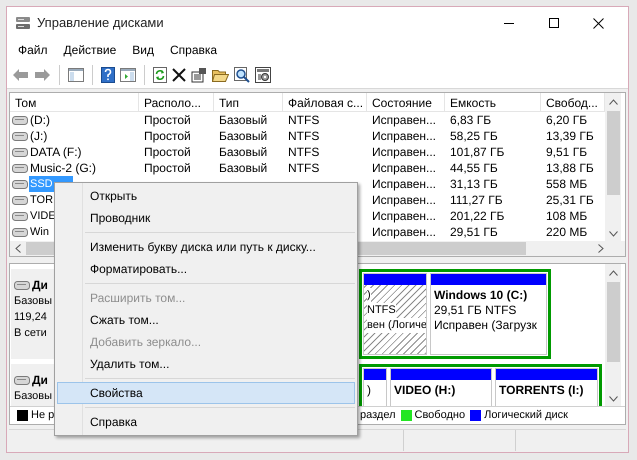 The height and width of the screenshot is (460, 637). What do you see at coordinates (471, 120) in the screenshot?
I see `table-cell-text: 6,83 ГБ` at bounding box center [471, 120].